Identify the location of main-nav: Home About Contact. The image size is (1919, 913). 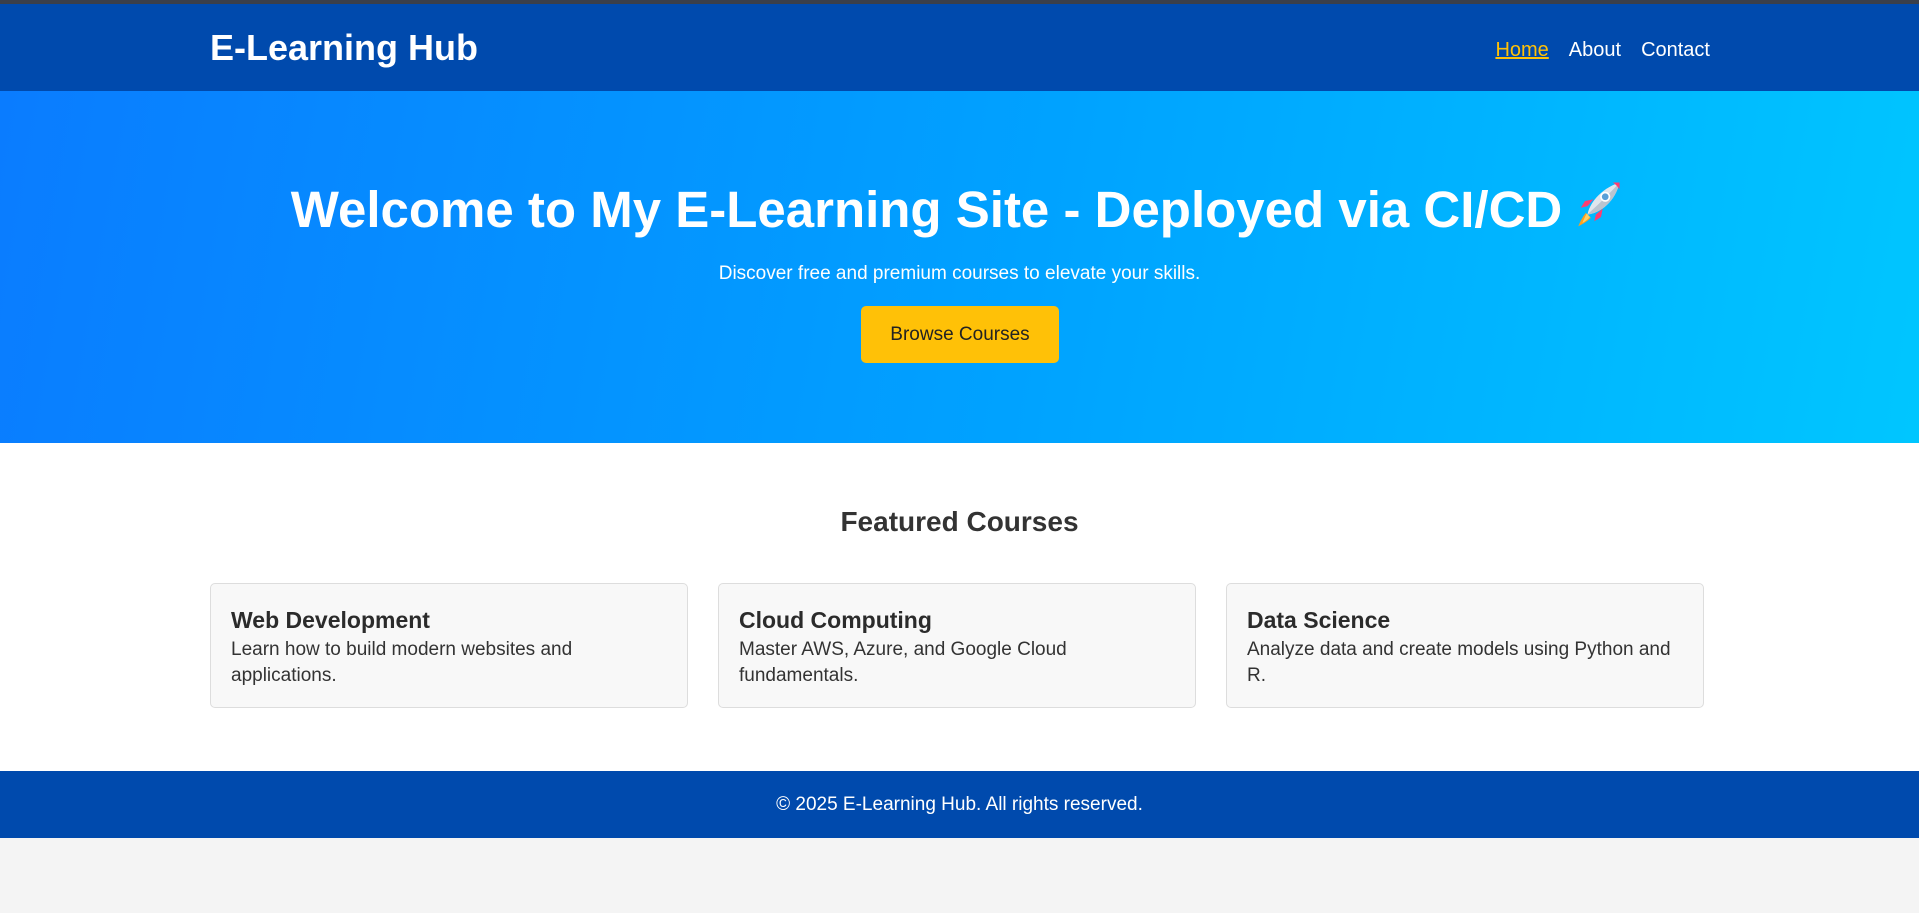
(1602, 50).